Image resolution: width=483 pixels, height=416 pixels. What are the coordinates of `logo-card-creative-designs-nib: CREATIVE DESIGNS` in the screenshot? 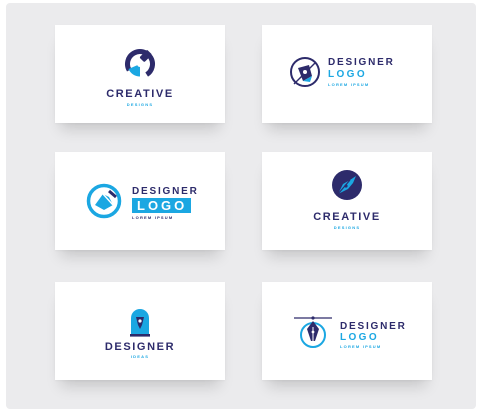 It's located at (347, 201).